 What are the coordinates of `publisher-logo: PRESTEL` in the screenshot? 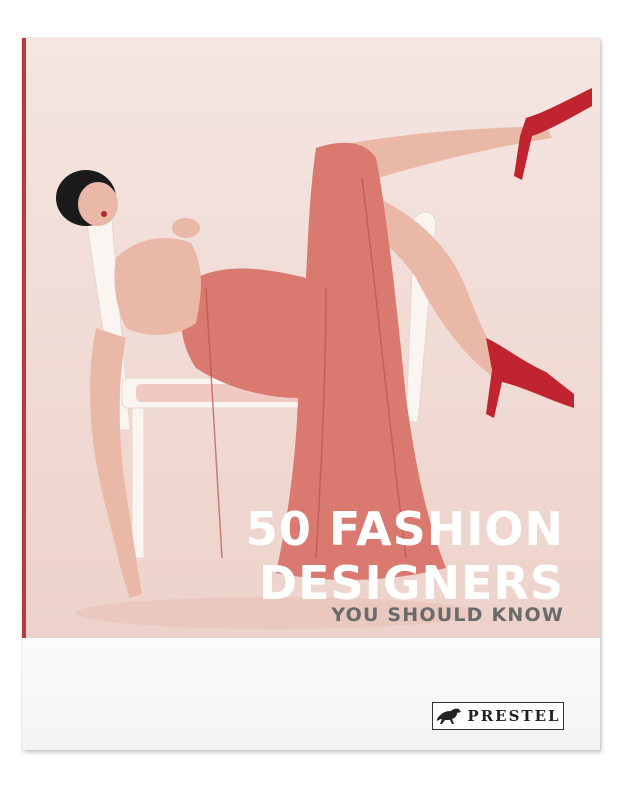 It's located at (498, 716).